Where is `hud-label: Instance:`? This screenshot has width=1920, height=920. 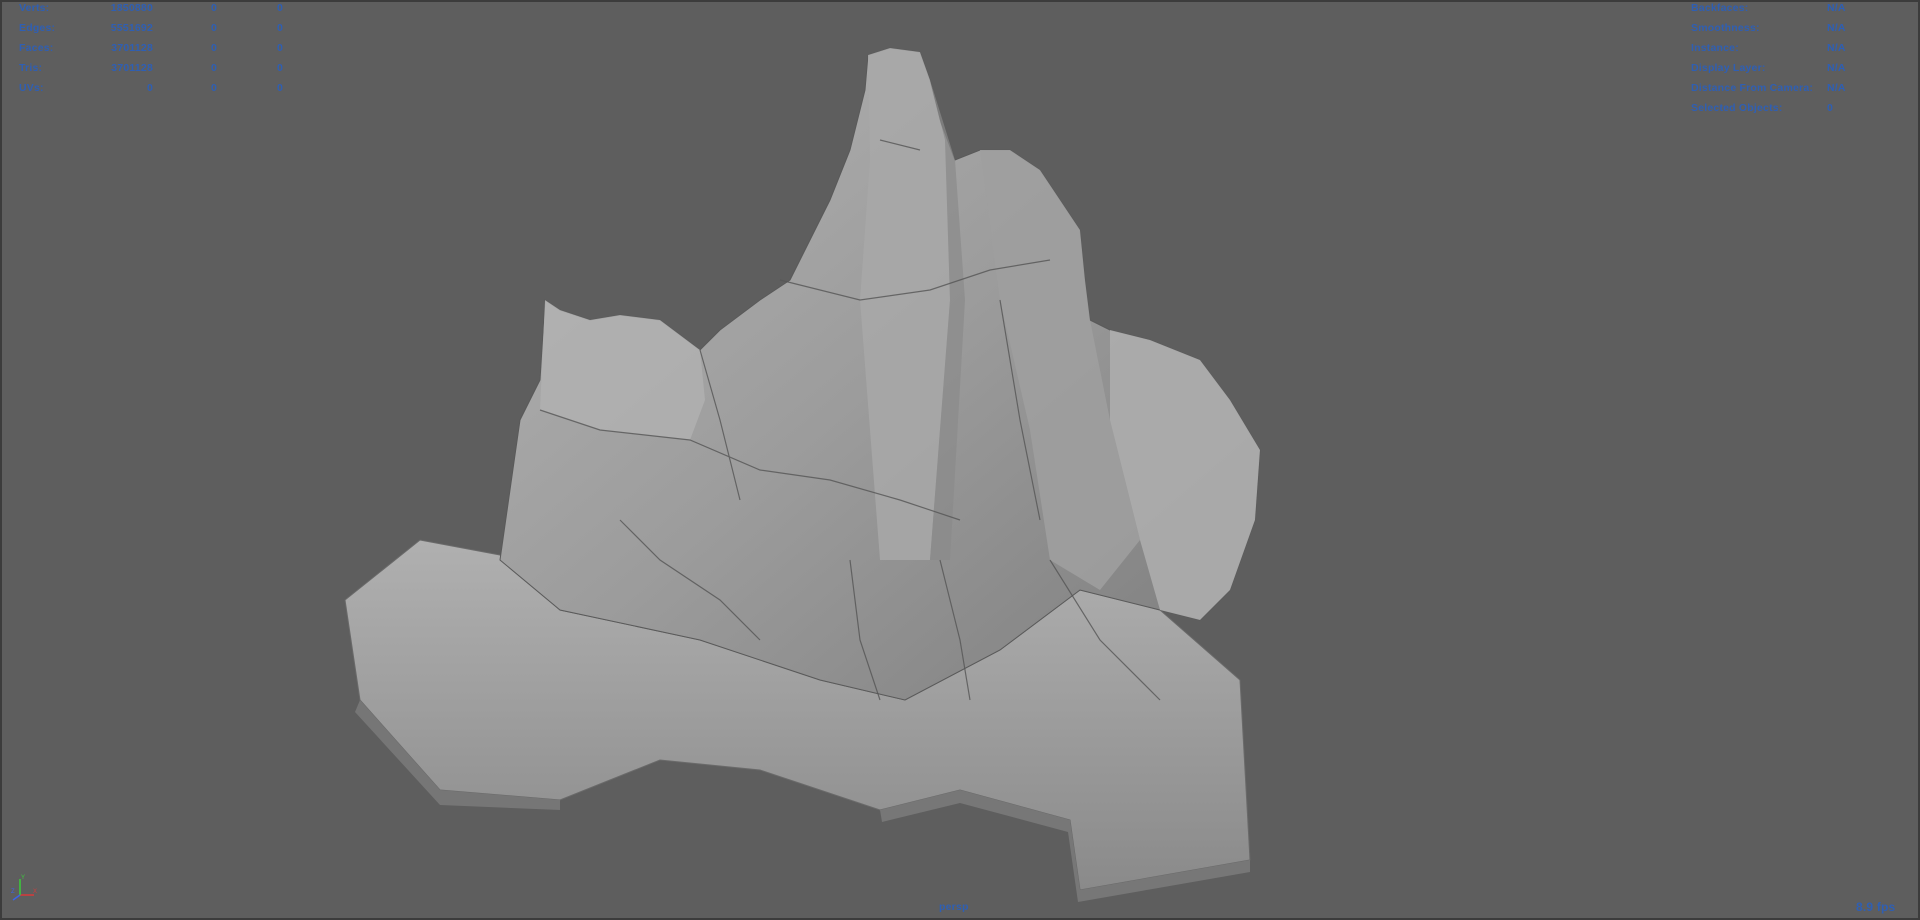 hud-label: Instance: is located at coordinates (1715, 48).